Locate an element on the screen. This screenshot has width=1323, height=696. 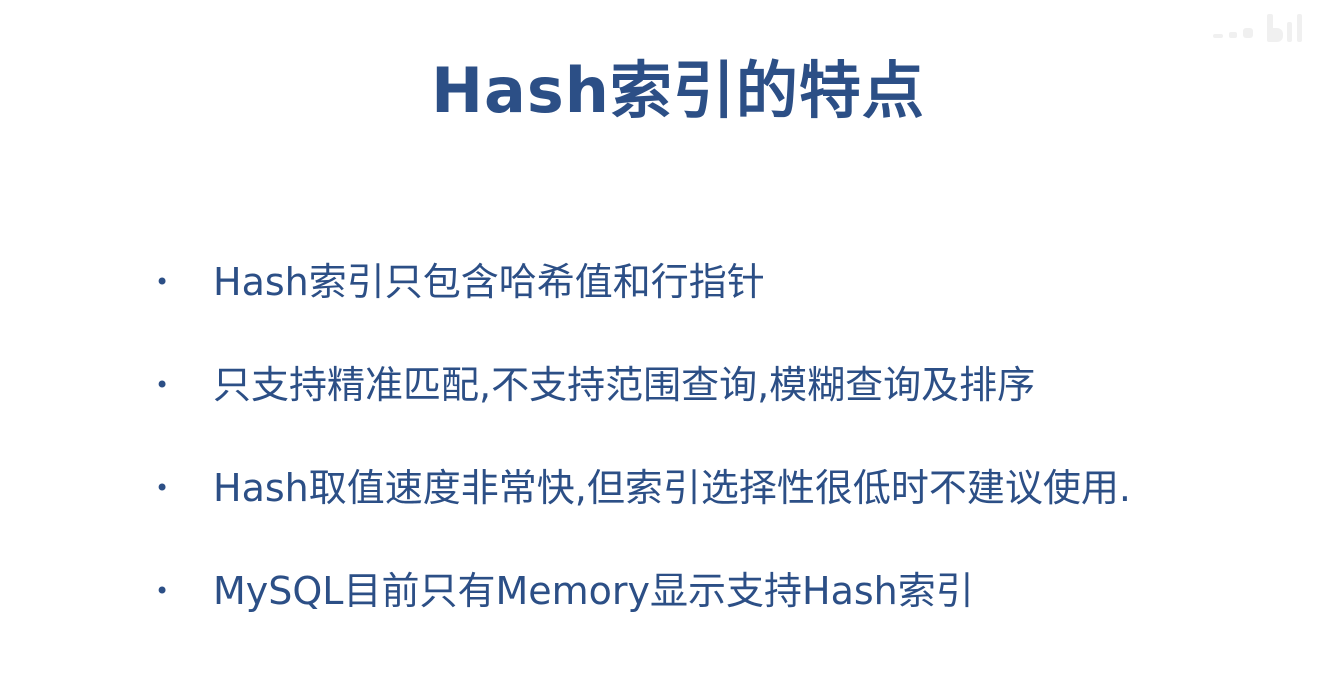
bullet-text: MySQL目前只有Memory显示支持Hash索引 is located at coordinates (593, 591).